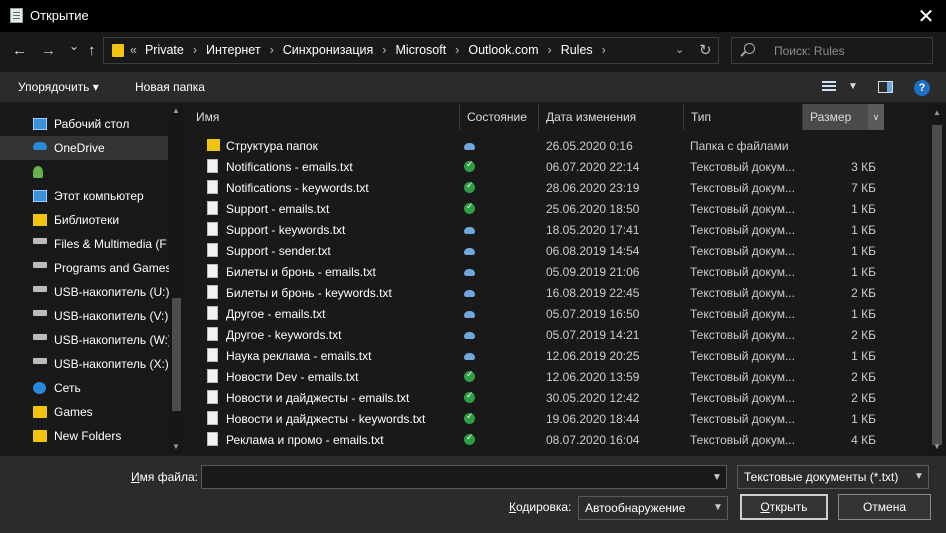 The height and width of the screenshot is (533, 946). Describe the element at coordinates (863, 167) in the screenshot. I see `file-size: 3 КБ` at that location.